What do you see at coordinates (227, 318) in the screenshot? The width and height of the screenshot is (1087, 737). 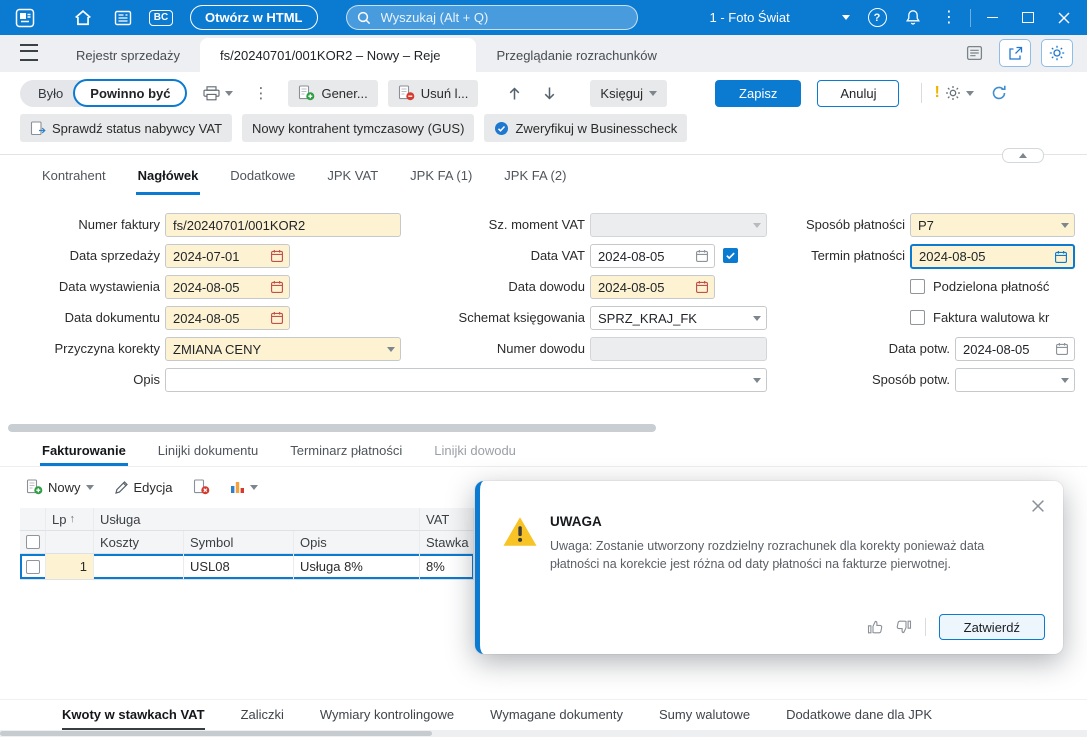 I see `data-dokumentu-field` at bounding box center [227, 318].